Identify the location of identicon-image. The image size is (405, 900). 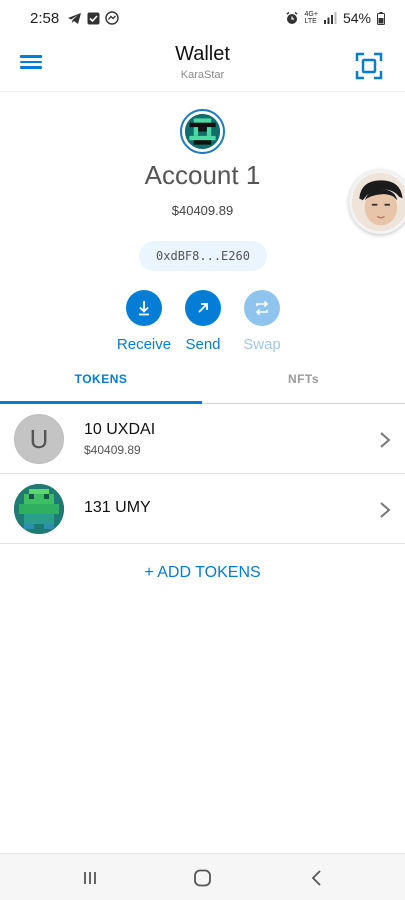
(202, 131).